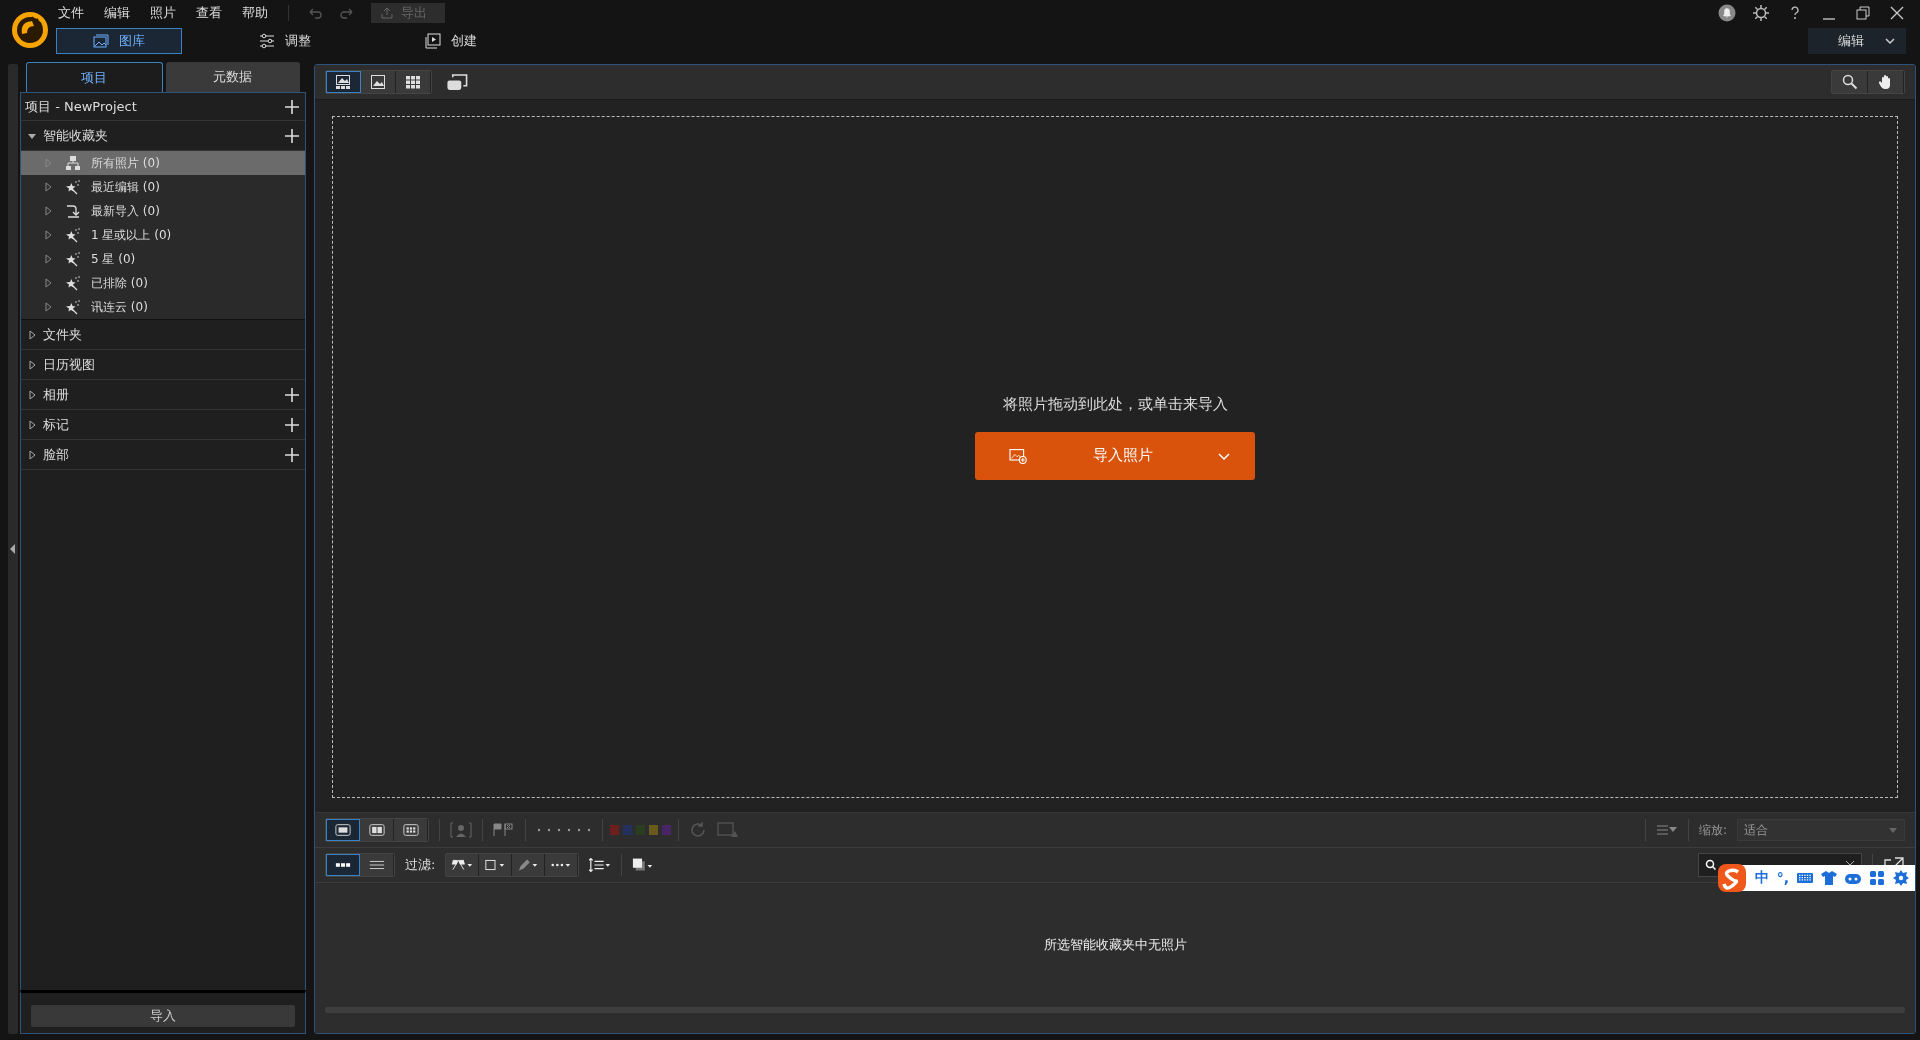  I want to click on zoom-label: 缩放:, so click(1712, 830).